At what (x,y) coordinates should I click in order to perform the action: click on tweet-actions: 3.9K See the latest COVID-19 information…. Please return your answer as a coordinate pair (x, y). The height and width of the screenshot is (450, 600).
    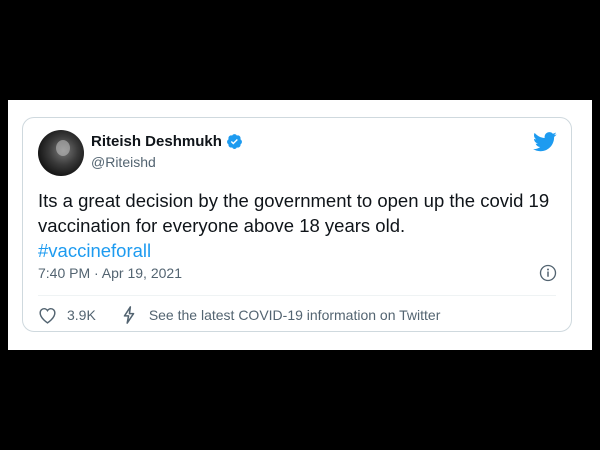
    Looking at the image, I should click on (298, 315).